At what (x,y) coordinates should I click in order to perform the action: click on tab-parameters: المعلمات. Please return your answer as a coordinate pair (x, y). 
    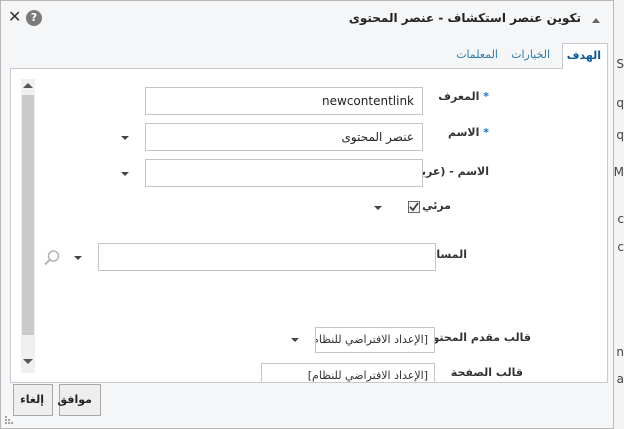
    Looking at the image, I should click on (477, 56).